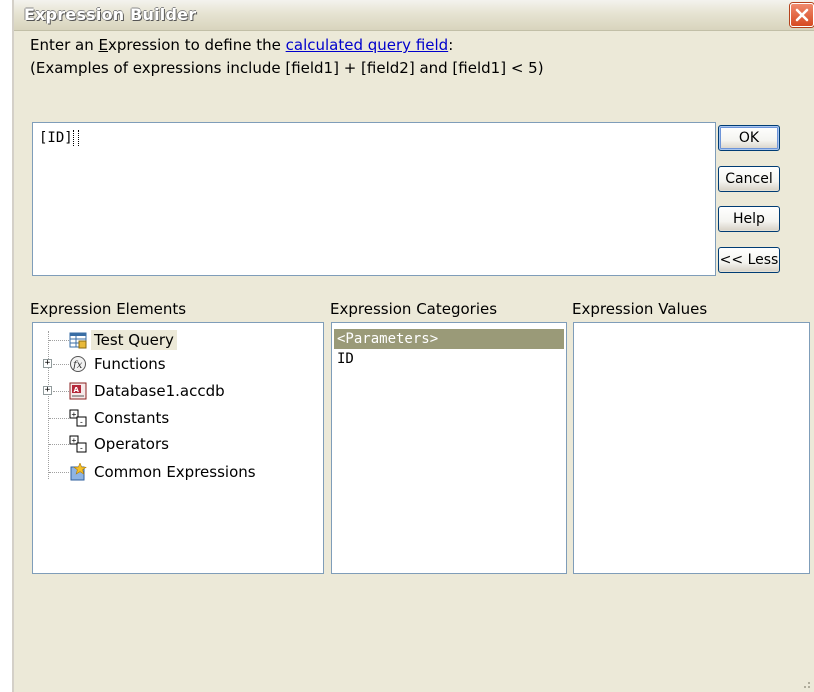  I want to click on svg-text: fx, so click(77, 365).